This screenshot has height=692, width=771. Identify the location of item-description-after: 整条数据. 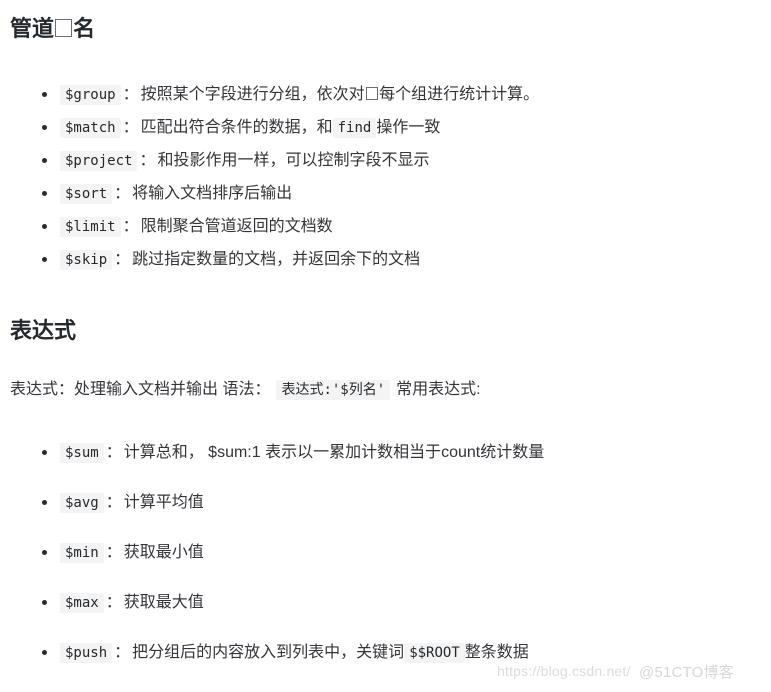
(496, 652).